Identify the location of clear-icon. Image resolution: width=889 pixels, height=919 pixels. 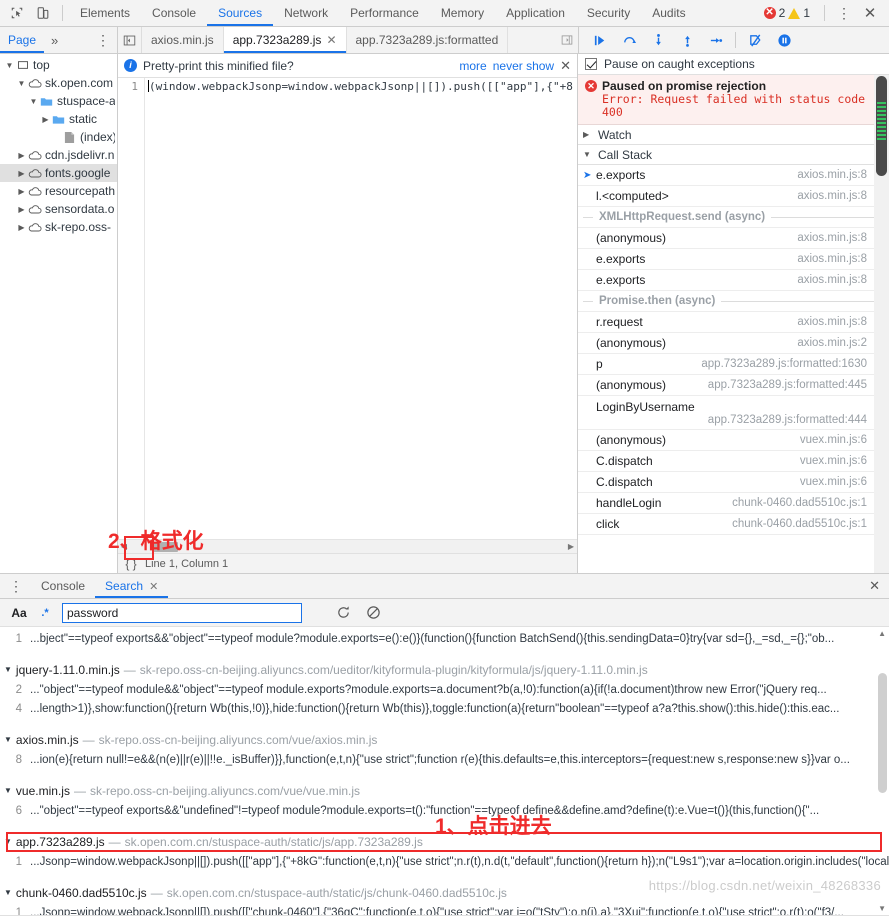
(373, 613).